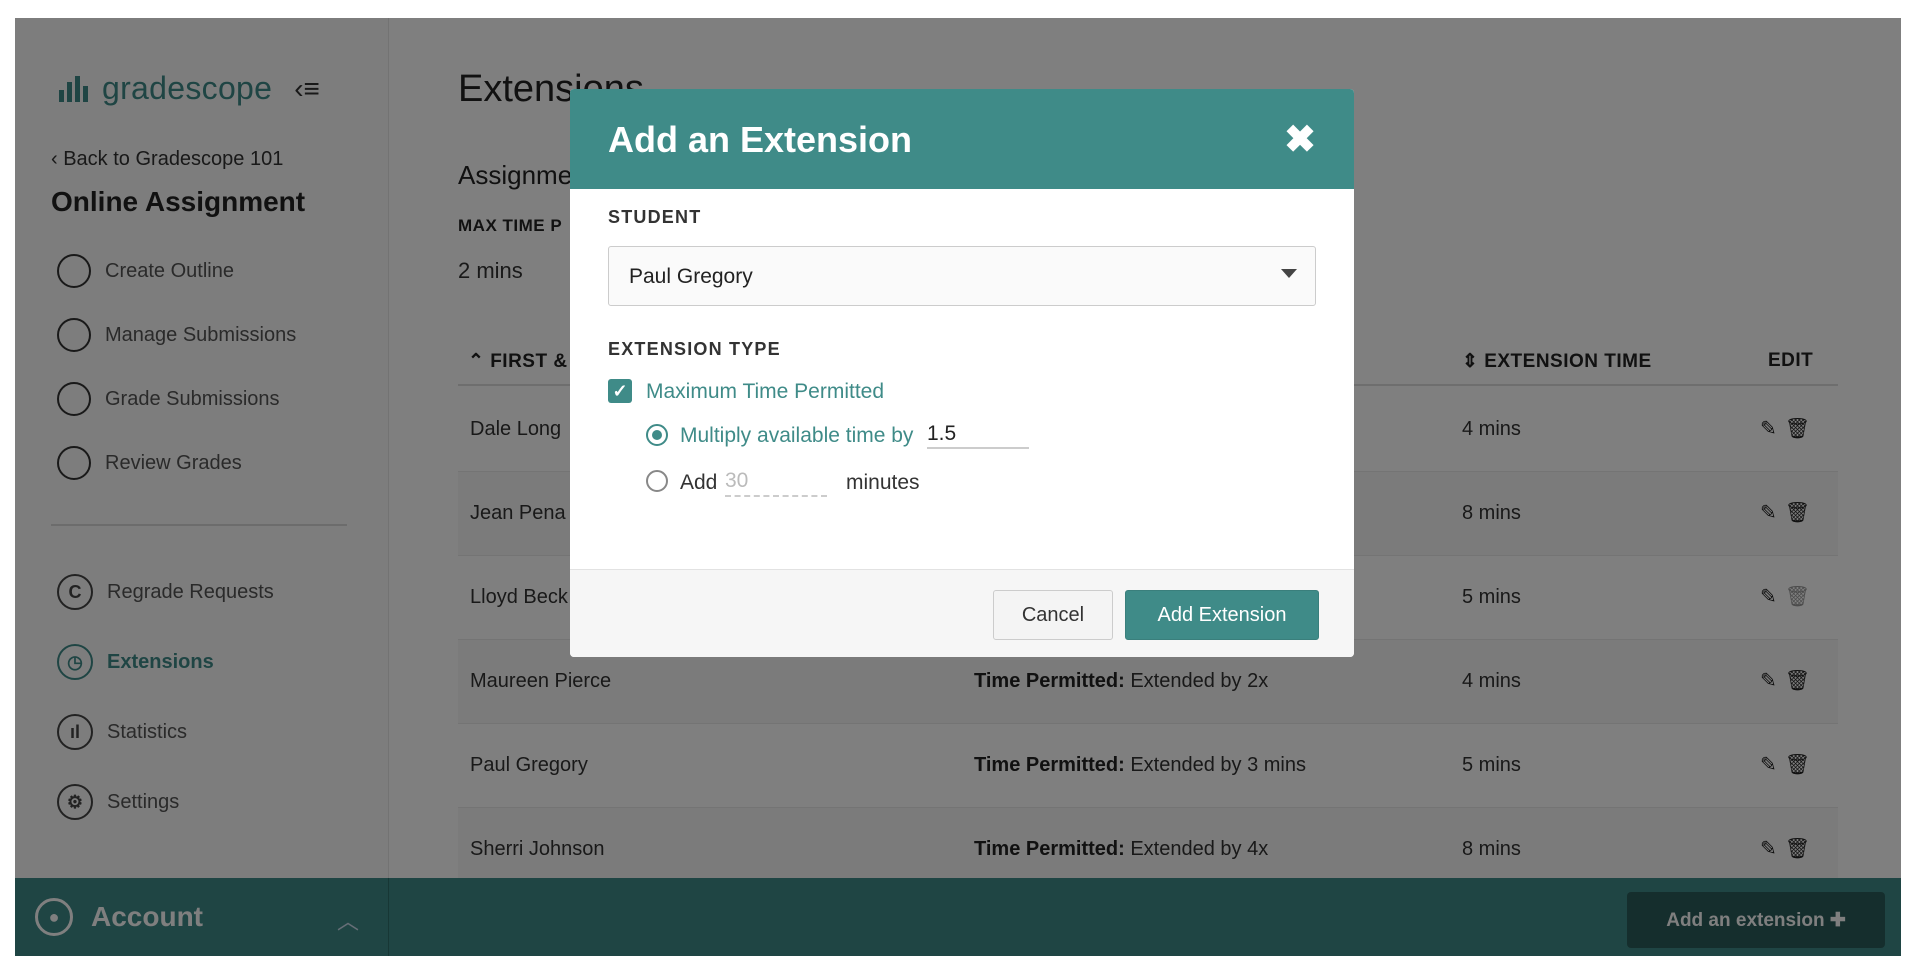 The image size is (1916, 971). Describe the element at coordinates (620, 391) in the screenshot. I see `max-time-checkbox: ✓` at that location.